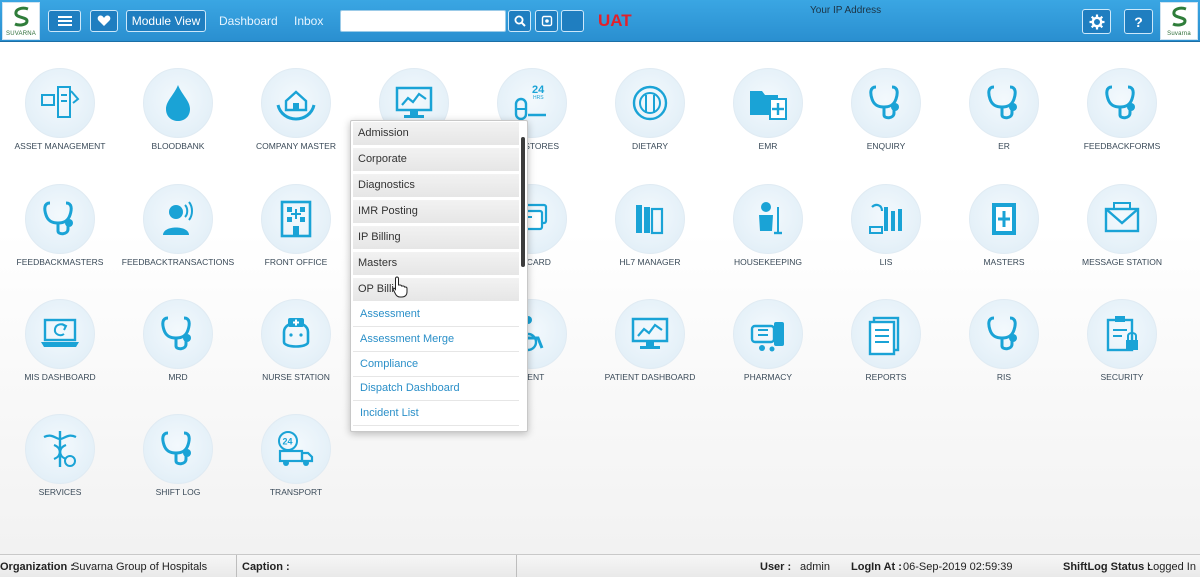 The image size is (1200, 577). I want to click on menu-button, so click(64, 21).